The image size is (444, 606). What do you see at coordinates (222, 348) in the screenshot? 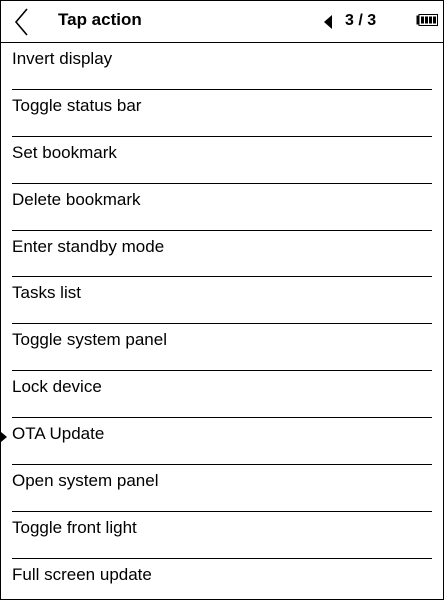
I see `list-item-toggle-system-panel: Toggle system panel` at bounding box center [222, 348].